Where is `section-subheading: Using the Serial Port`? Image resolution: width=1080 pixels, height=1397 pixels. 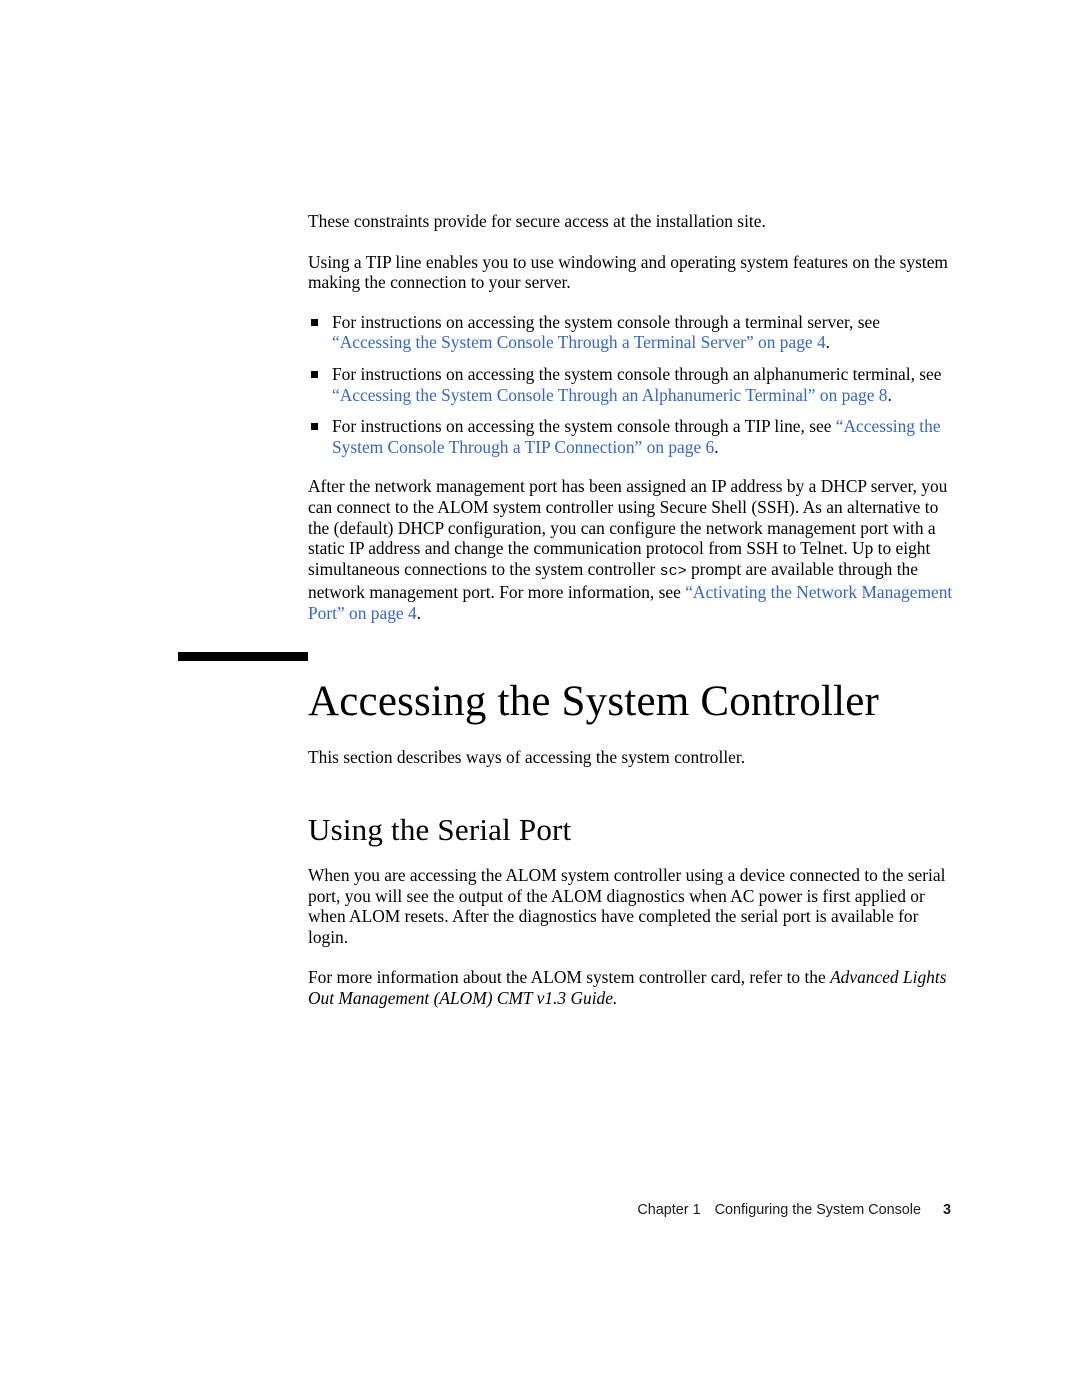
section-subheading: Using the Serial Port is located at coordinates (440, 829).